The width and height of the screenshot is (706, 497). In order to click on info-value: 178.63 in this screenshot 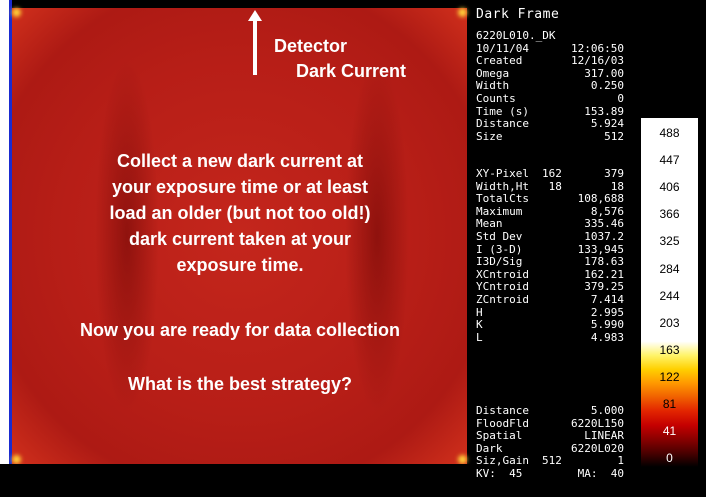, I will do `click(604, 262)`.